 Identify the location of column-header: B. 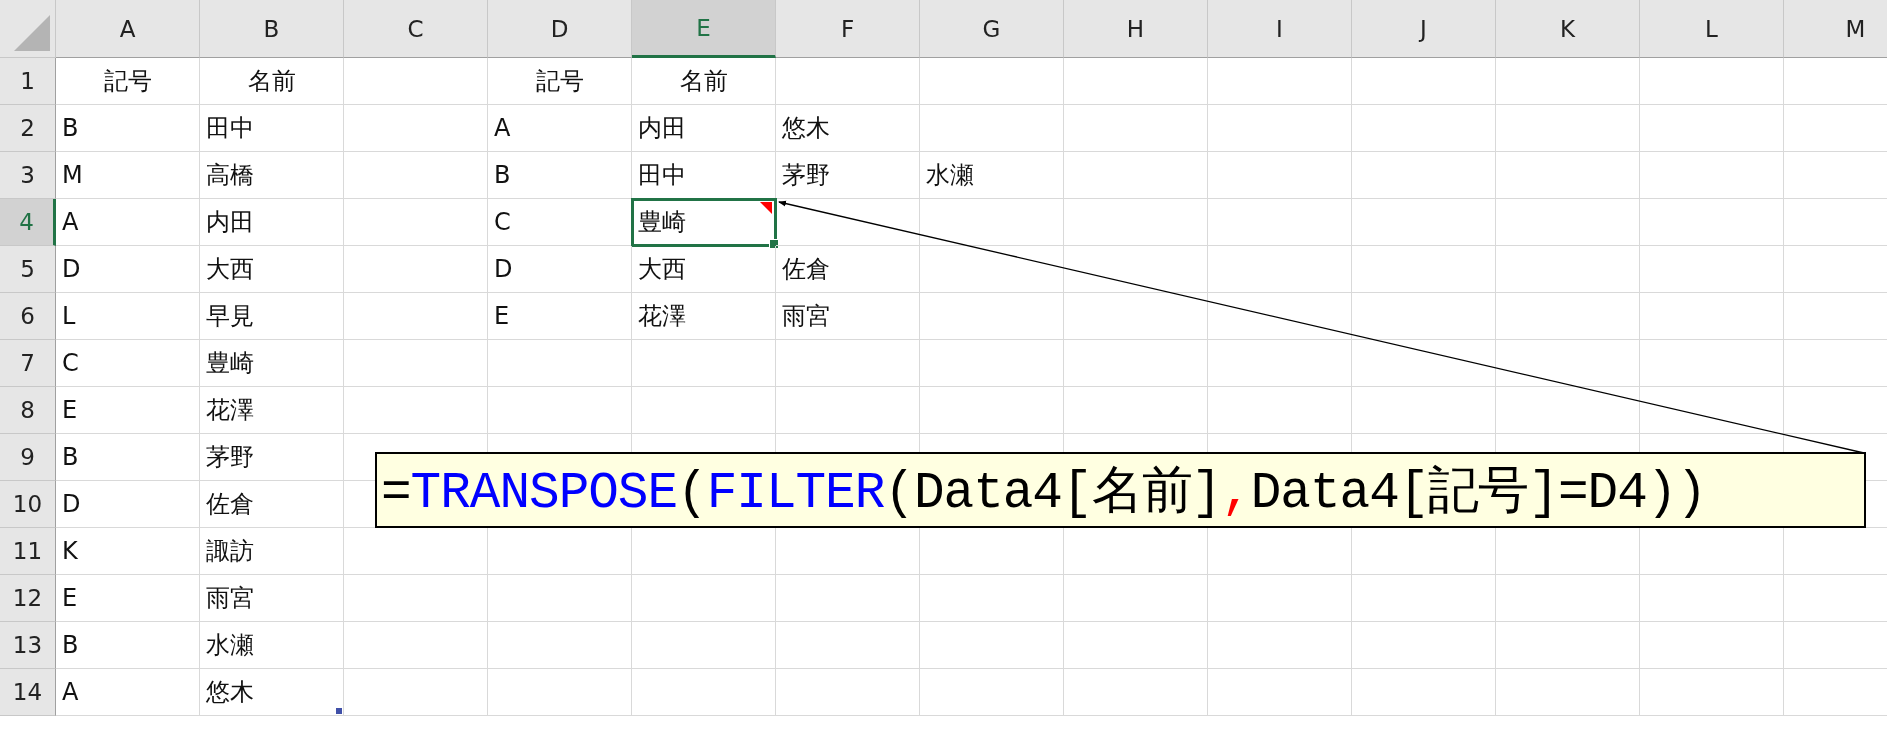
(272, 29).